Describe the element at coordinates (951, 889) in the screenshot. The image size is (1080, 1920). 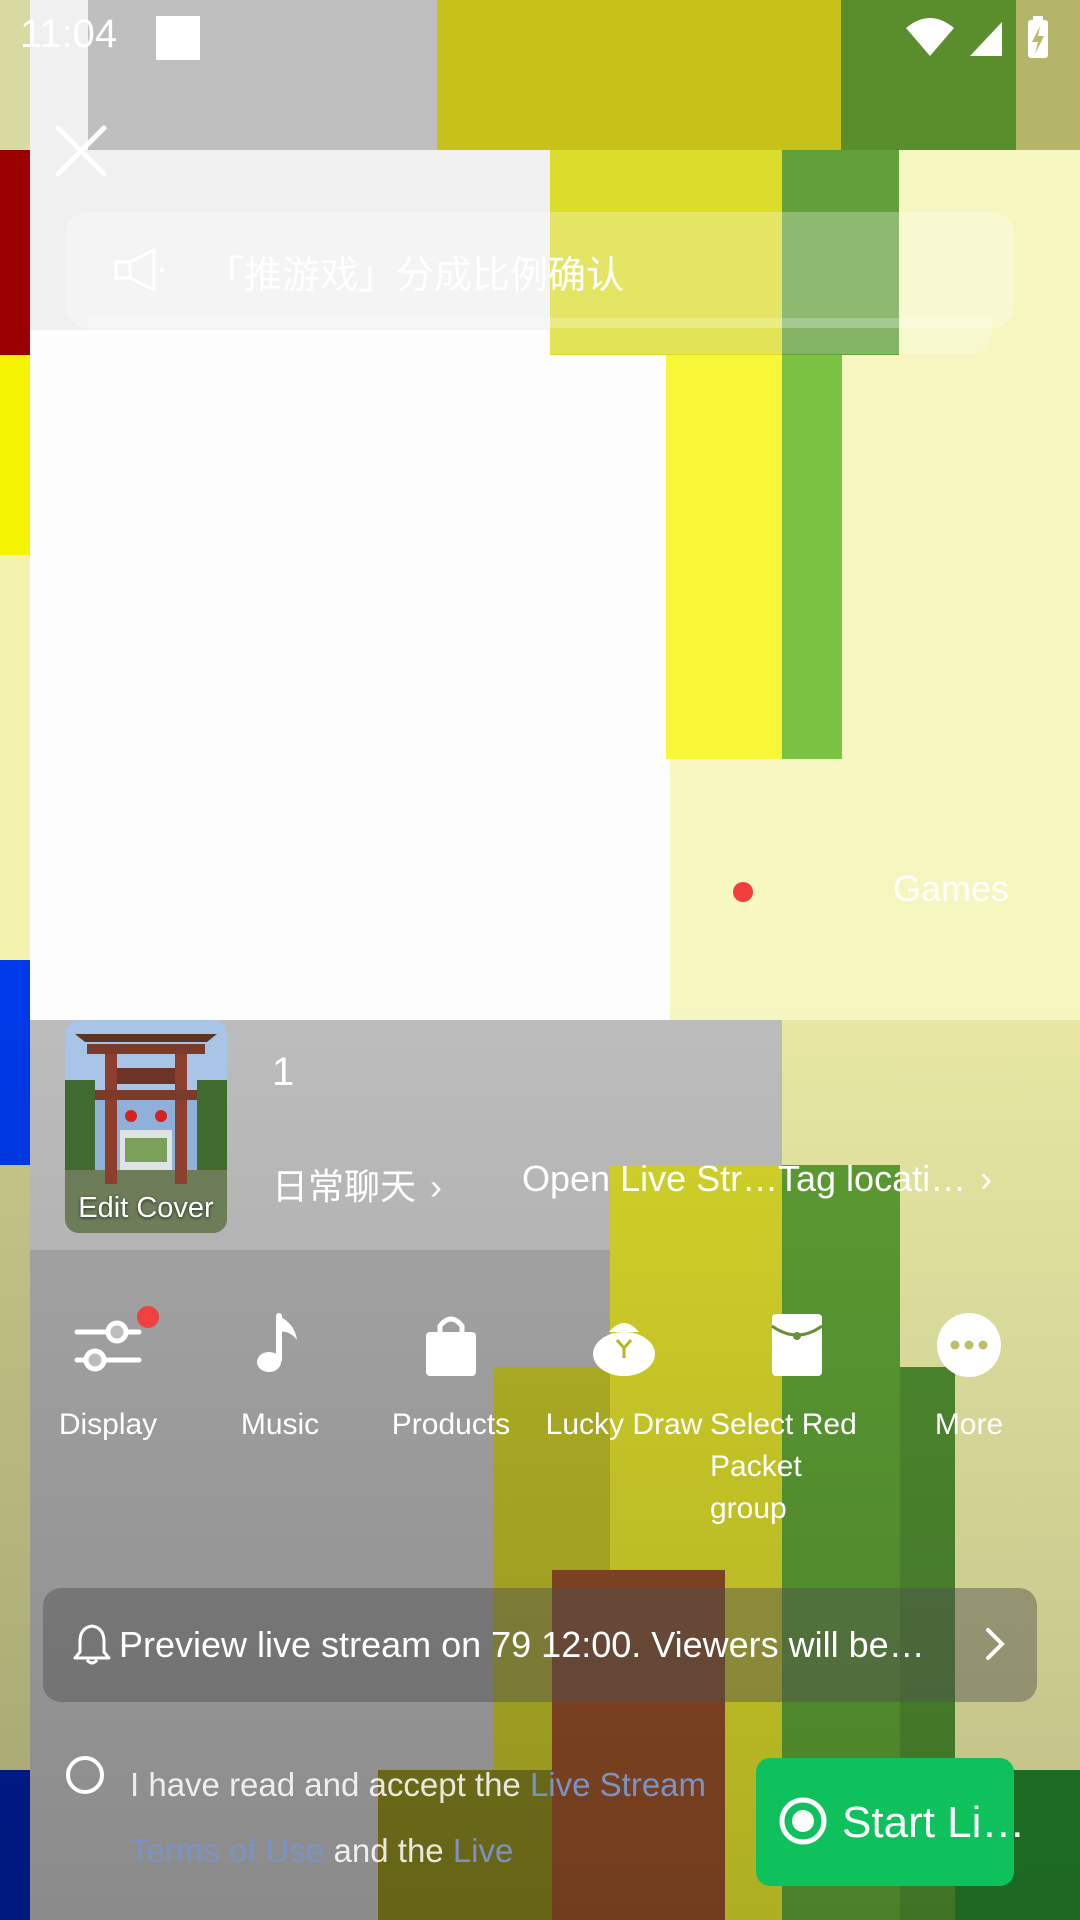
I see `category-games-label: Games` at that location.